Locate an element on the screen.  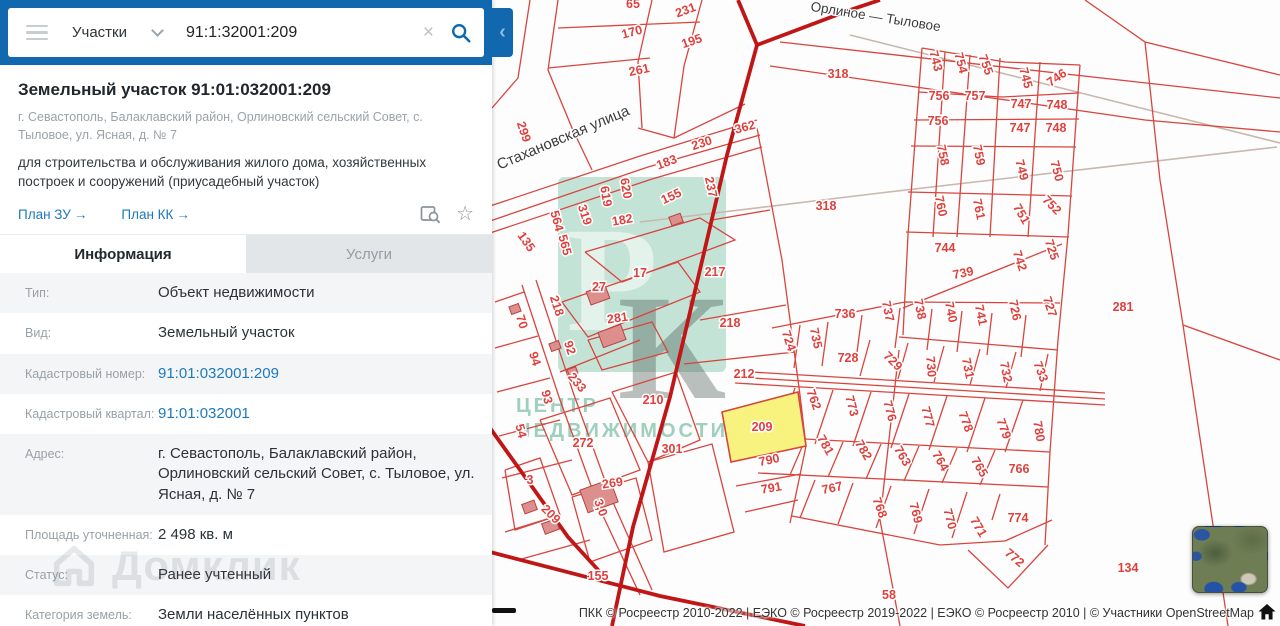
parcel-label: 764 is located at coordinates (941, 461).